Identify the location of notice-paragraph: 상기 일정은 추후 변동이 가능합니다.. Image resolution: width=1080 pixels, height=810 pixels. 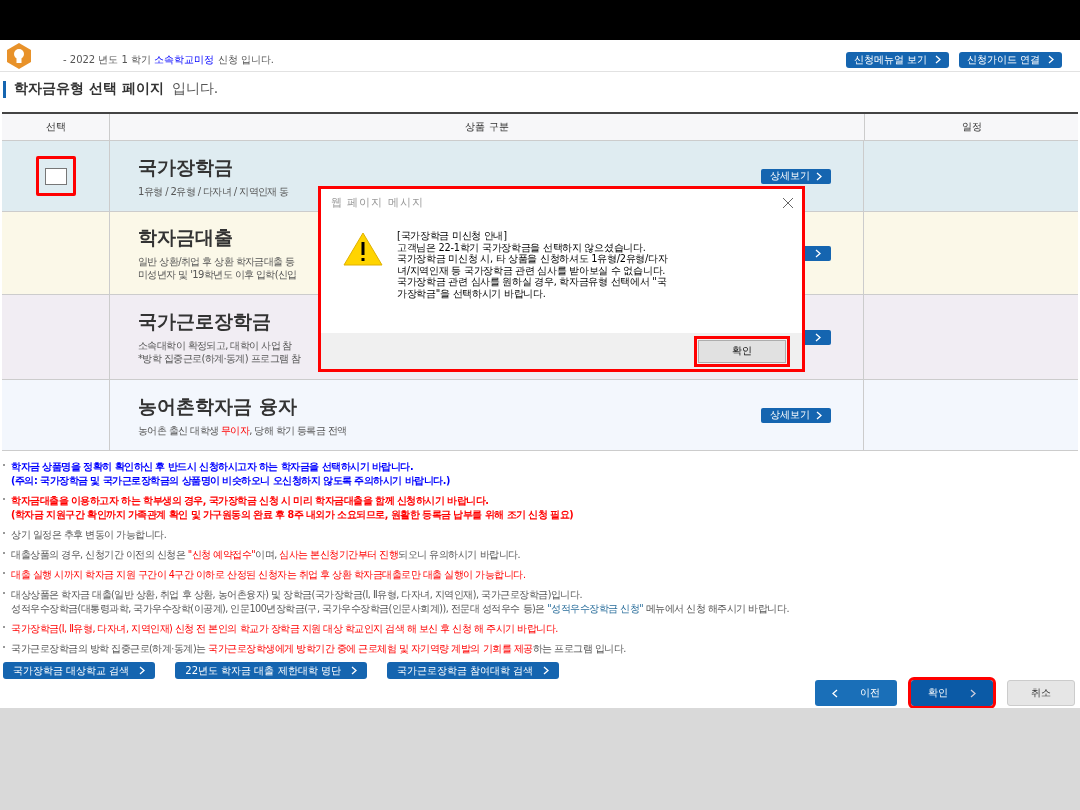
(89, 535).